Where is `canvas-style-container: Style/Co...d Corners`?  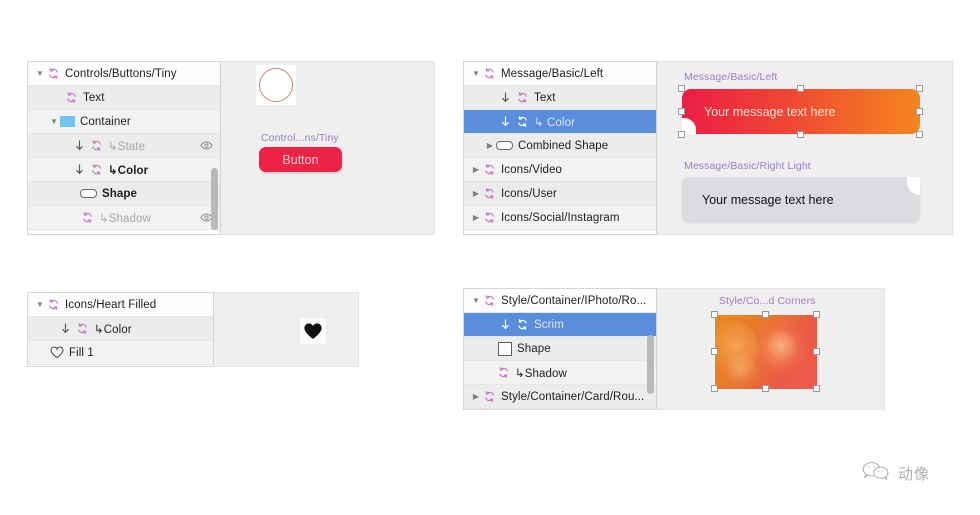
canvas-style-container: Style/Co...d Corners is located at coordinates (770, 349).